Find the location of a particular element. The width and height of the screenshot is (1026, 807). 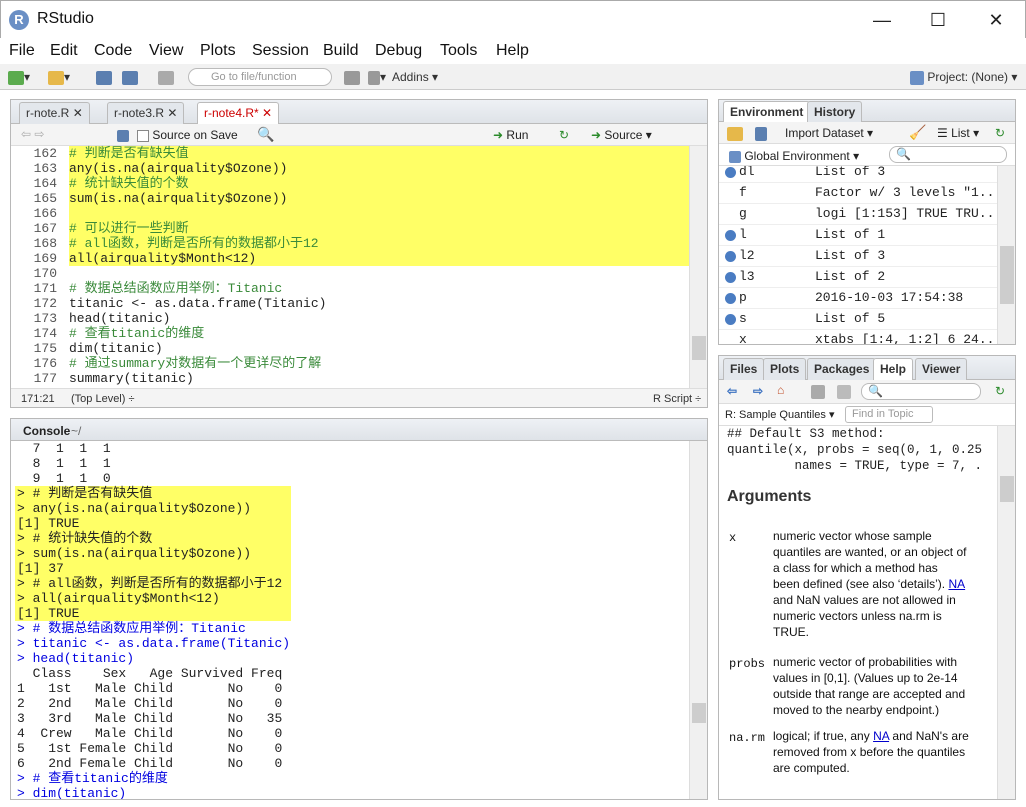

forward-arrow-icon: ⇨ is located at coordinates (758, 391).